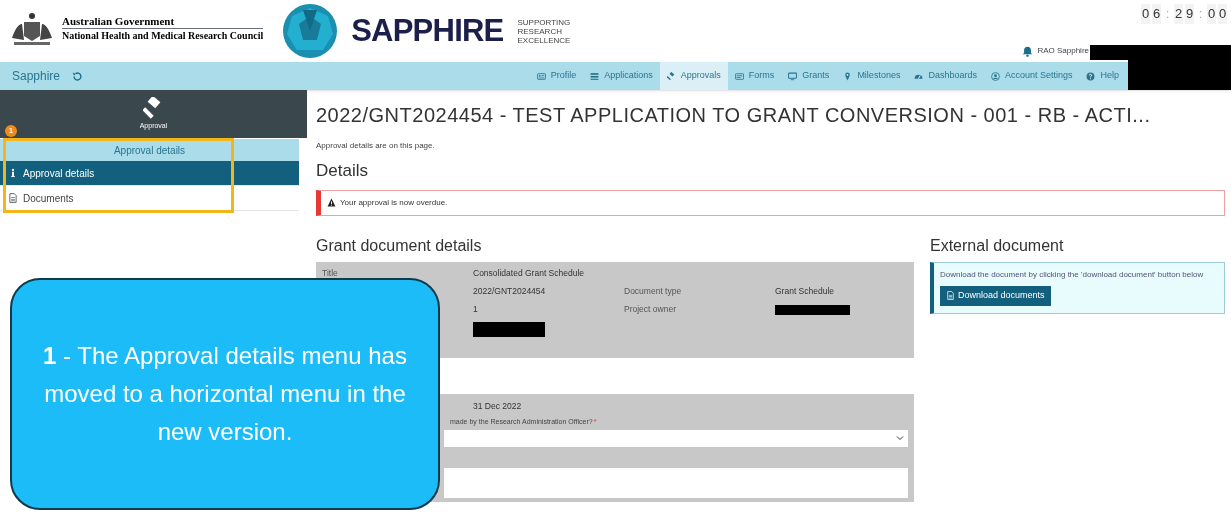  What do you see at coordinates (1028, 51) in the screenshot?
I see `bell-icon` at bounding box center [1028, 51].